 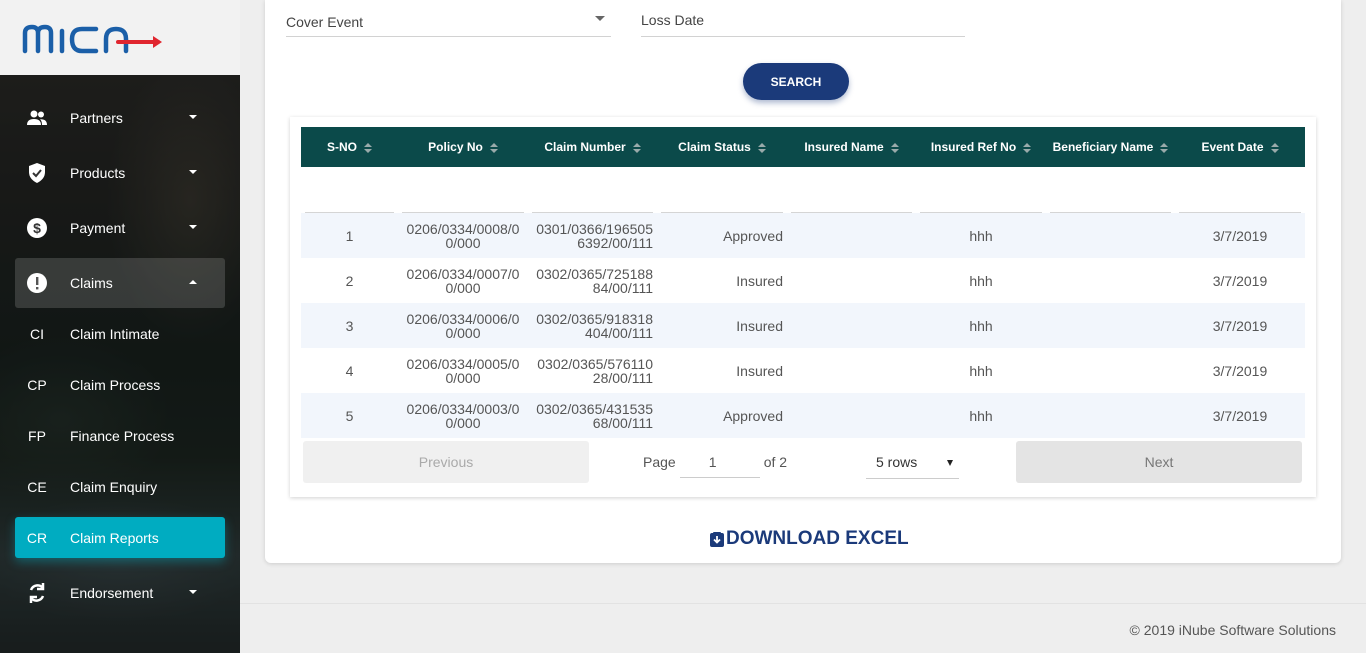 What do you see at coordinates (120, 435) in the screenshot?
I see `sidebar-subitem-finance-process: FP Finance Process` at bounding box center [120, 435].